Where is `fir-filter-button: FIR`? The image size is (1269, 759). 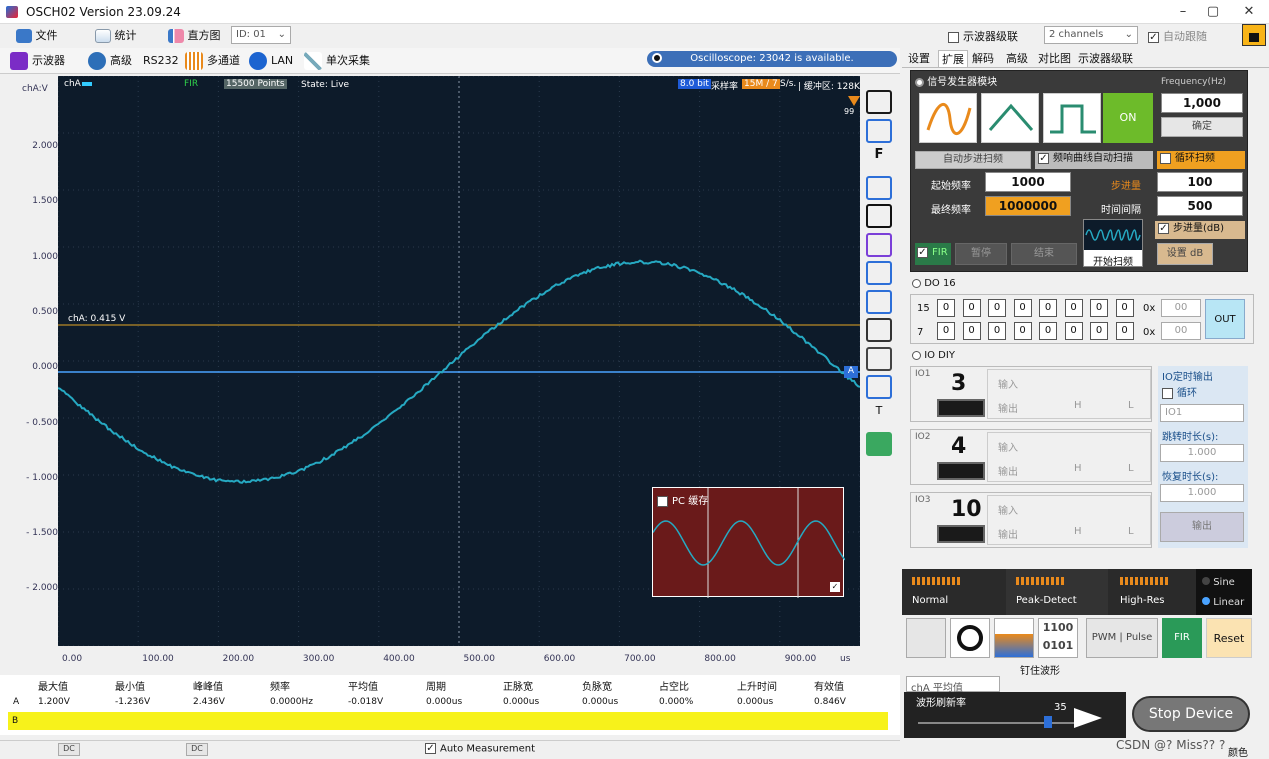
fir-filter-button: FIR is located at coordinates (1182, 638).